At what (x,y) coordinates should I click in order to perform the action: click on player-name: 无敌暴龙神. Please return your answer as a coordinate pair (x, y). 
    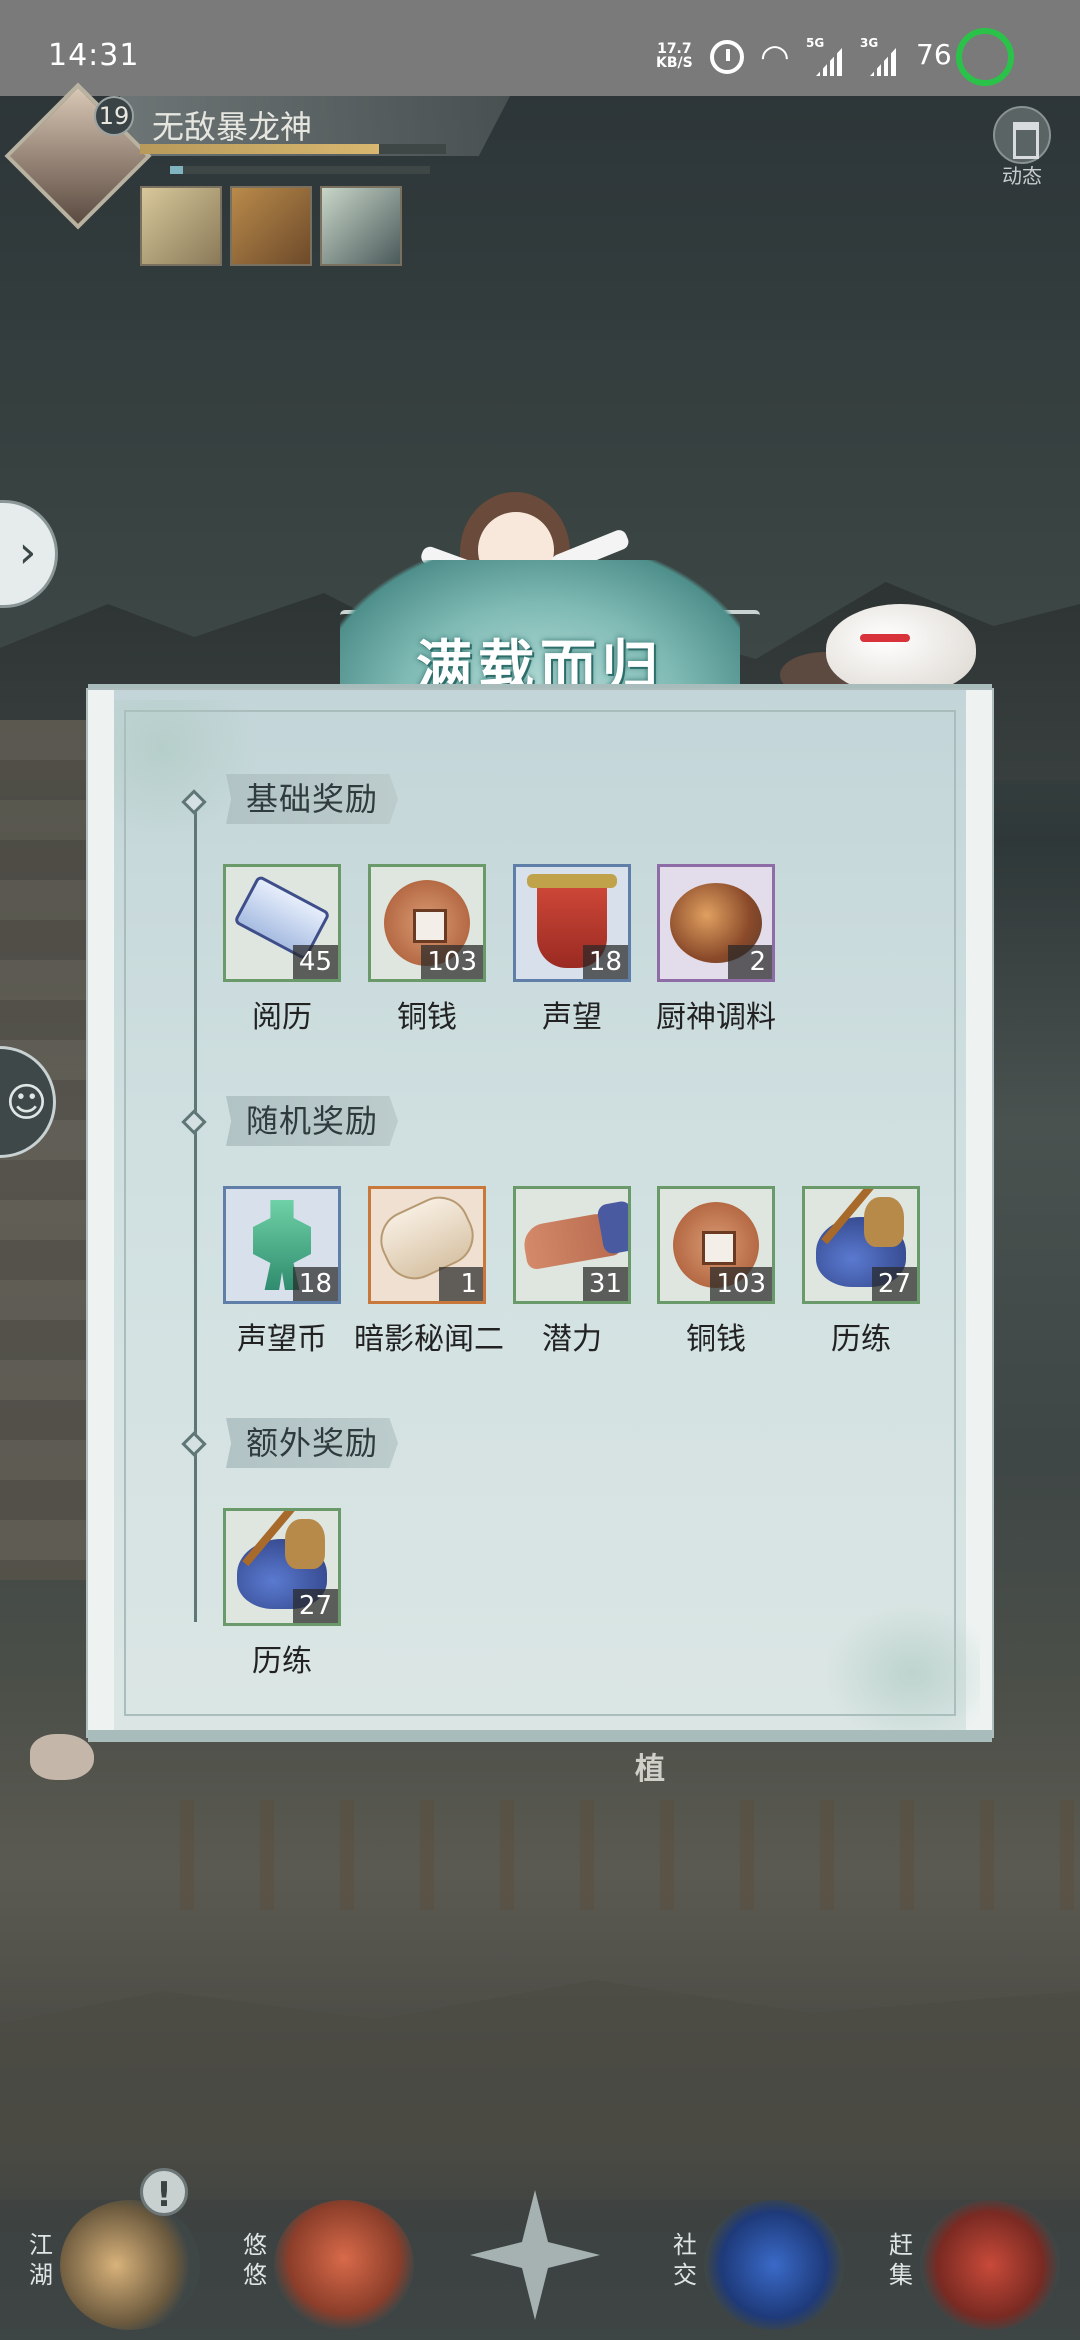
    Looking at the image, I should click on (232, 127).